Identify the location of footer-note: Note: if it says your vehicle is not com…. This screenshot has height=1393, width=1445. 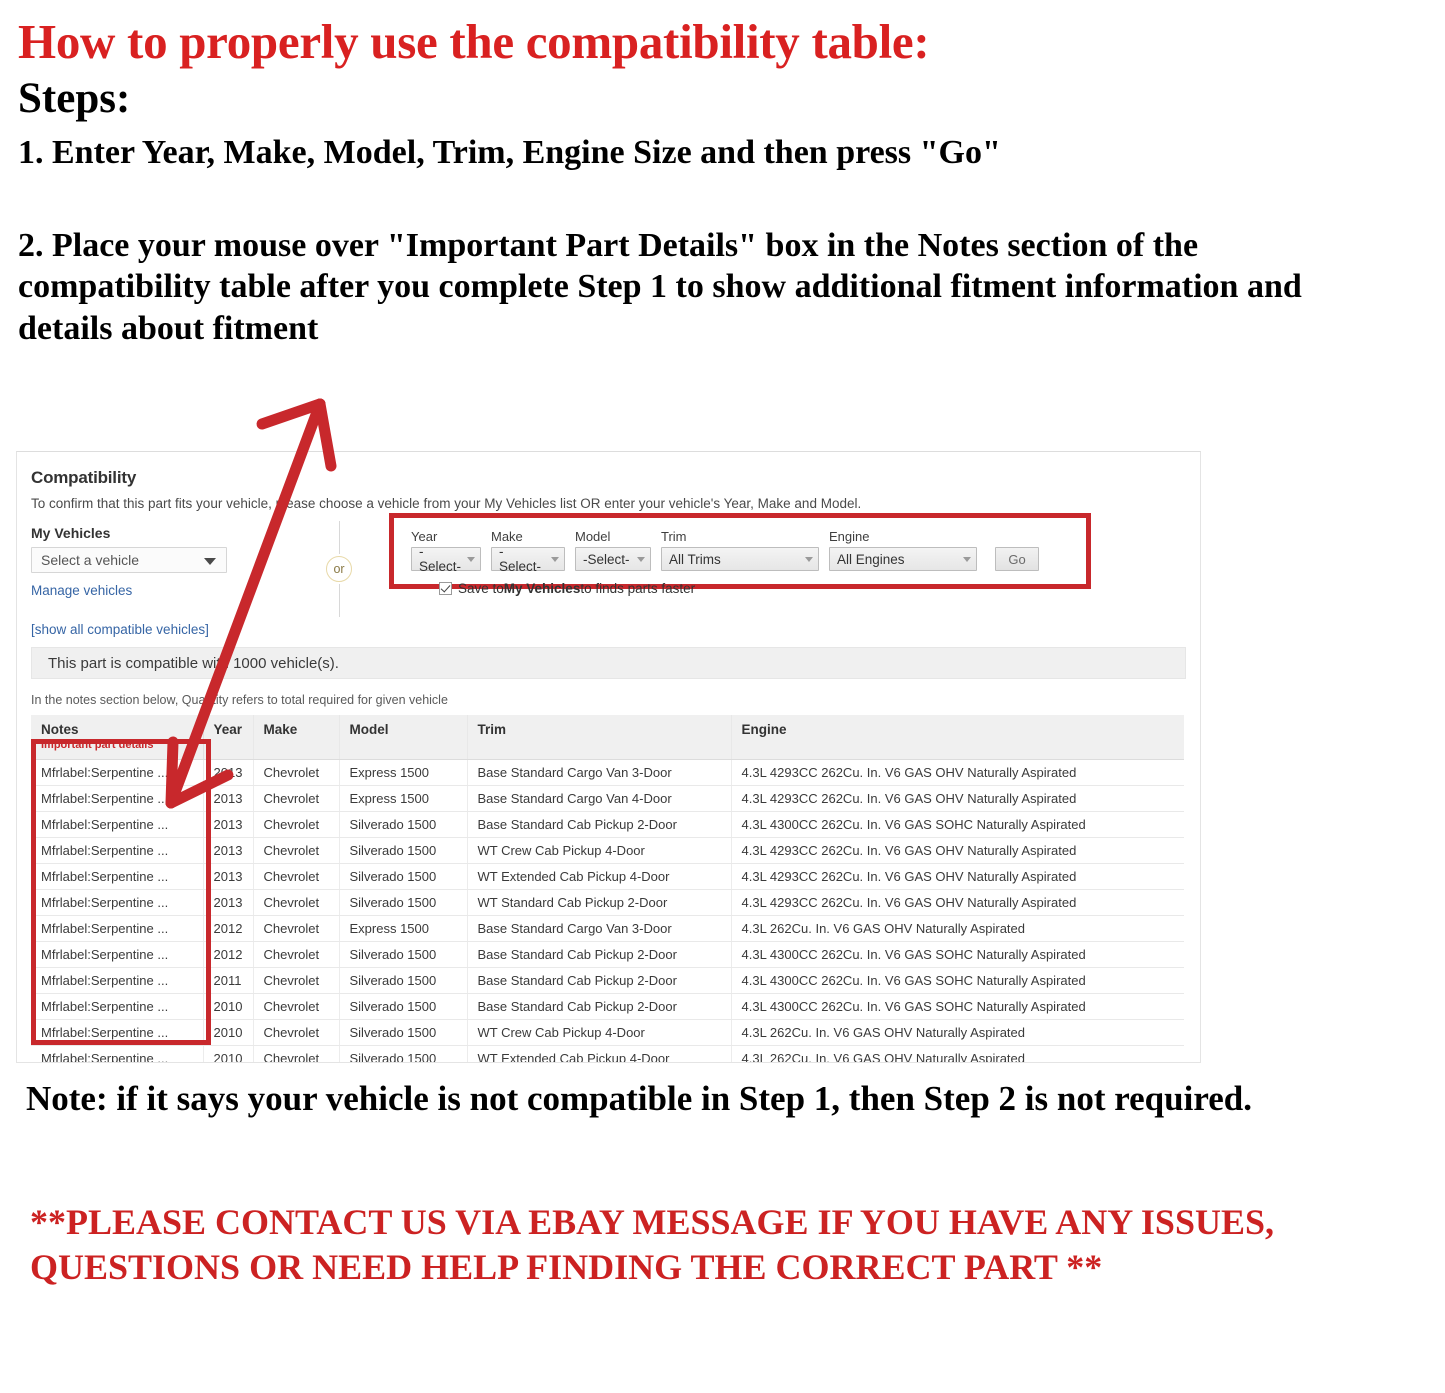
(639, 1098).